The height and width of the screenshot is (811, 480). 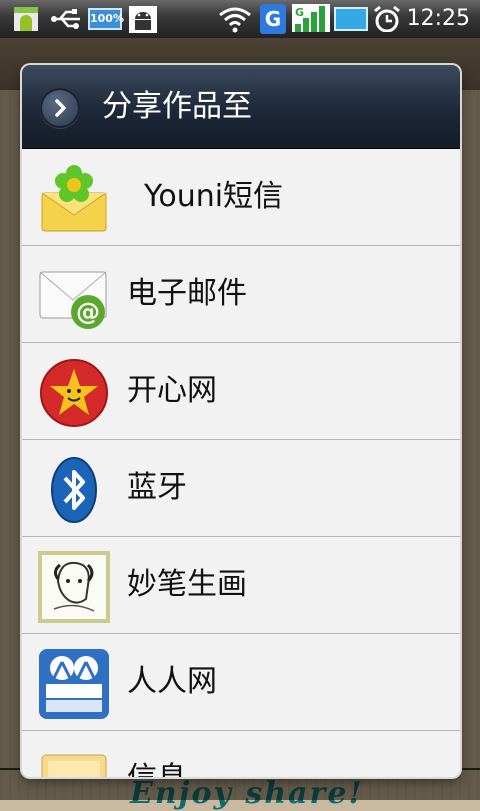 I want to click on battery-percent-label: 100%, so click(x=107, y=18).